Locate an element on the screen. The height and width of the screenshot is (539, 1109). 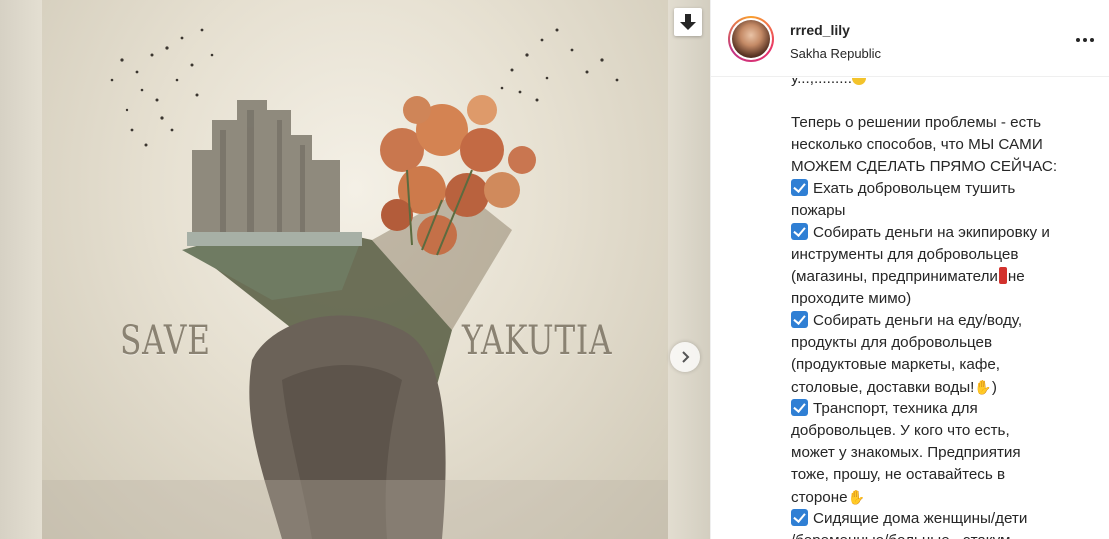
caption-line-text: (магазины, предприниматели is located at coordinates (894, 276).